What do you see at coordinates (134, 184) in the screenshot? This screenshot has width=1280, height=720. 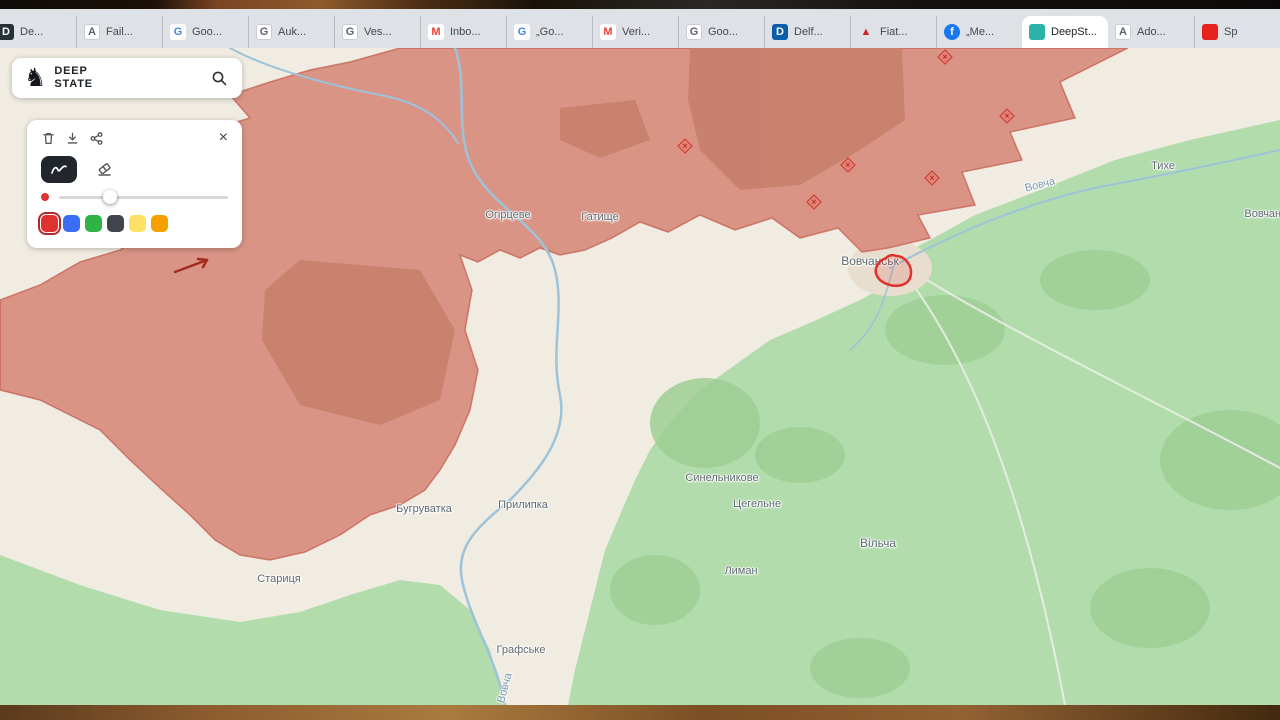 I see `drawing-tools-panel: ×` at bounding box center [134, 184].